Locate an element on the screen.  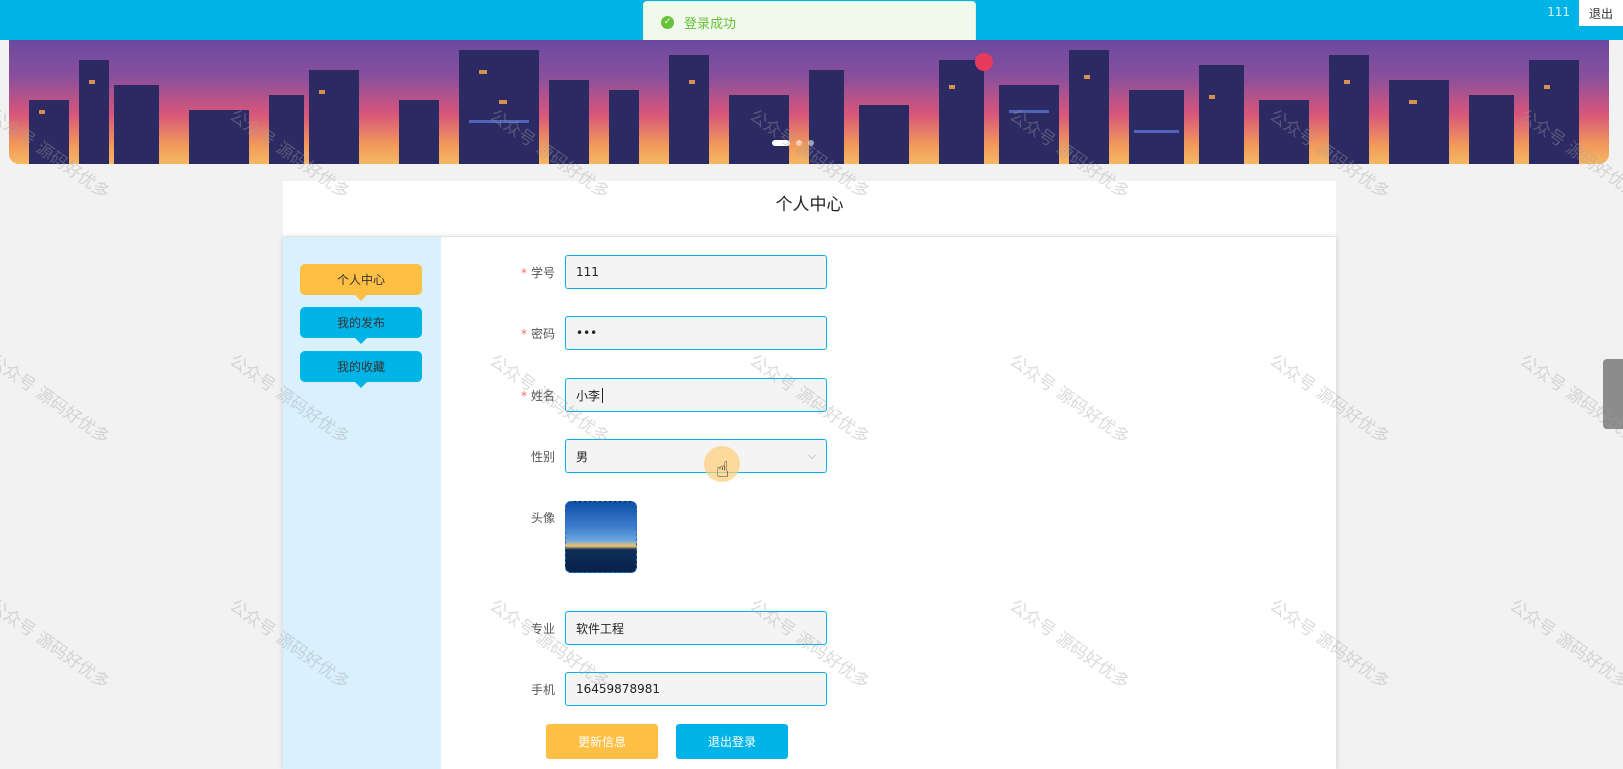
page-title: 个人中心 is located at coordinates (809, 205).